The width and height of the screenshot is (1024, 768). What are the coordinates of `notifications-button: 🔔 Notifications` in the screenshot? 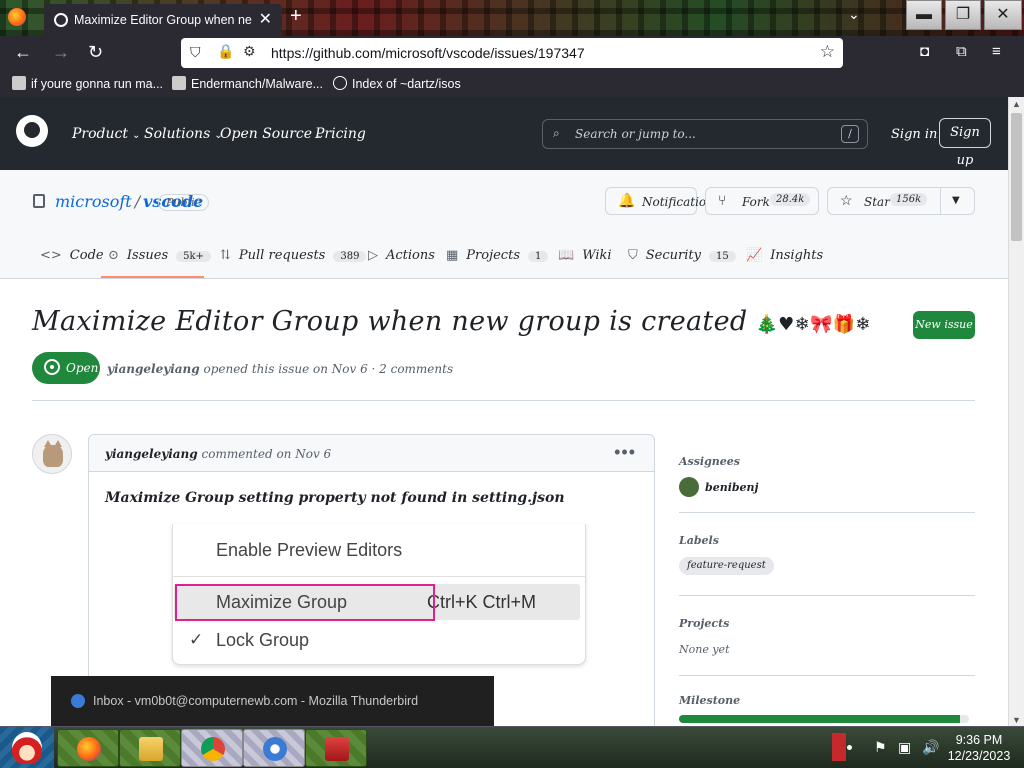 It's located at (662, 201).